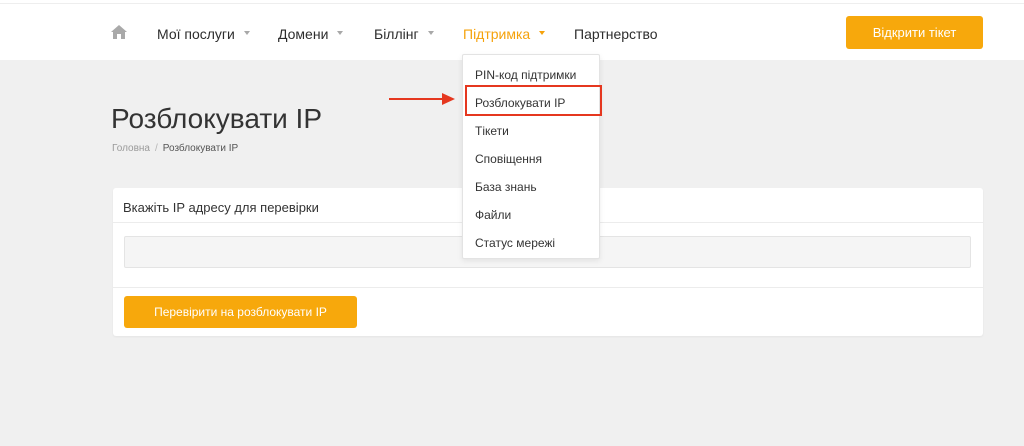 Image resolution: width=1024 pixels, height=446 pixels. Describe the element at coordinates (506, 187) in the screenshot. I see `dropdown-item-knowledgebase: База знань` at that location.